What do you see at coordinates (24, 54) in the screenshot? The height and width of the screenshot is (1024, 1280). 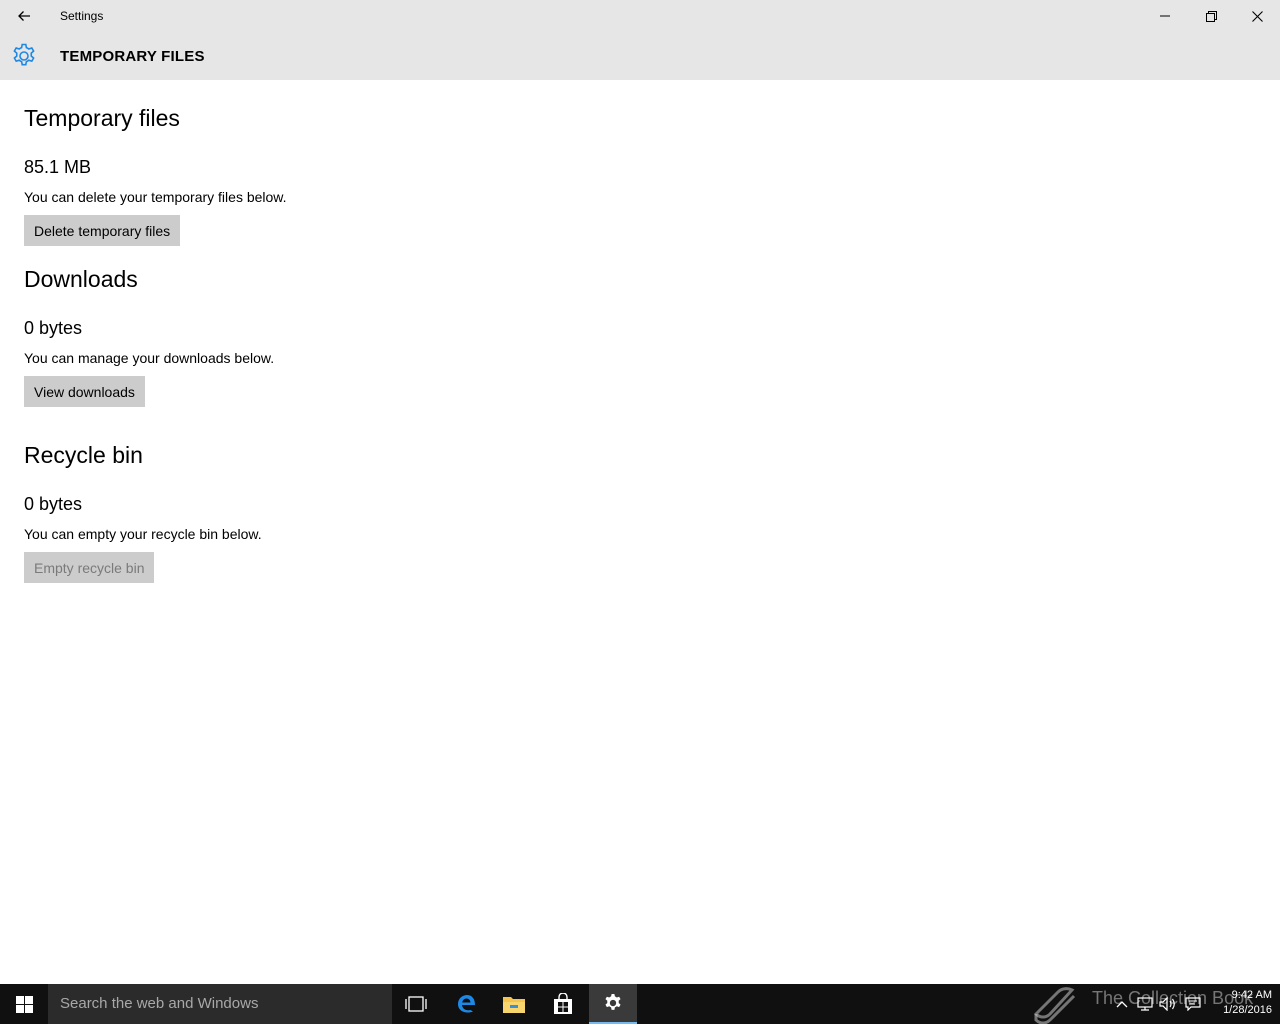 I see `gear-icon` at bounding box center [24, 54].